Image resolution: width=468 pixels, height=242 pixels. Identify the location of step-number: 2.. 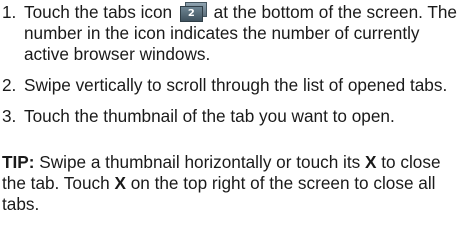
(9, 85).